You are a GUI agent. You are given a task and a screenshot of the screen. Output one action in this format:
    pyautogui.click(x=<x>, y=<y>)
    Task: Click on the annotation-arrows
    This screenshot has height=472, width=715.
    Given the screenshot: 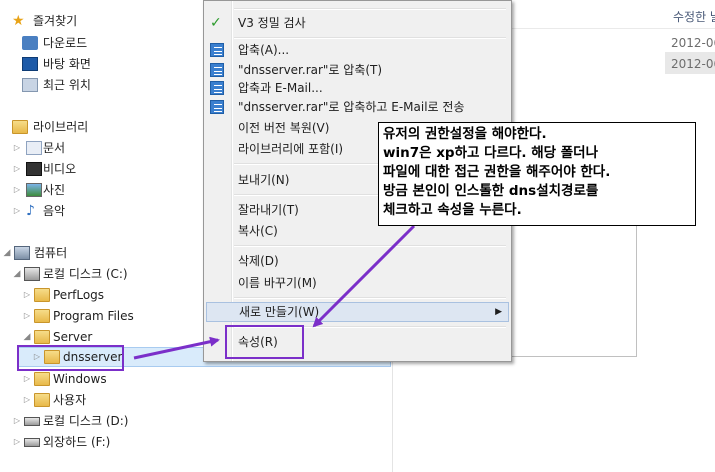 What is the action you would take?
    pyautogui.click(x=274, y=292)
    